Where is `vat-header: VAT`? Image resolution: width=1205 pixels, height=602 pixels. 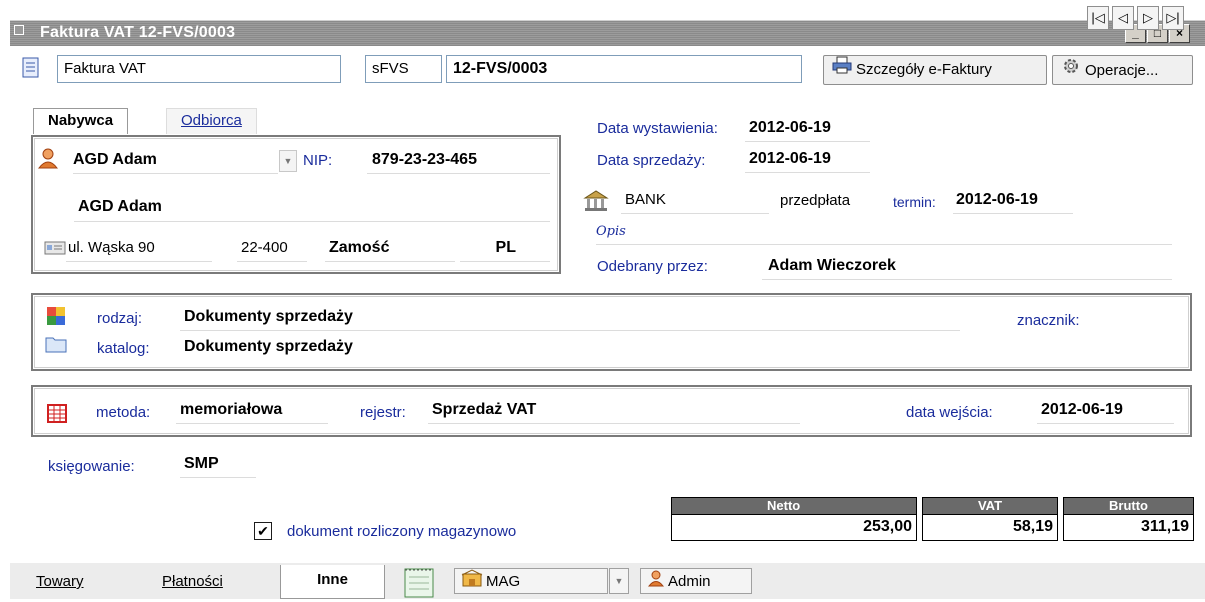
vat-header: VAT is located at coordinates (990, 506).